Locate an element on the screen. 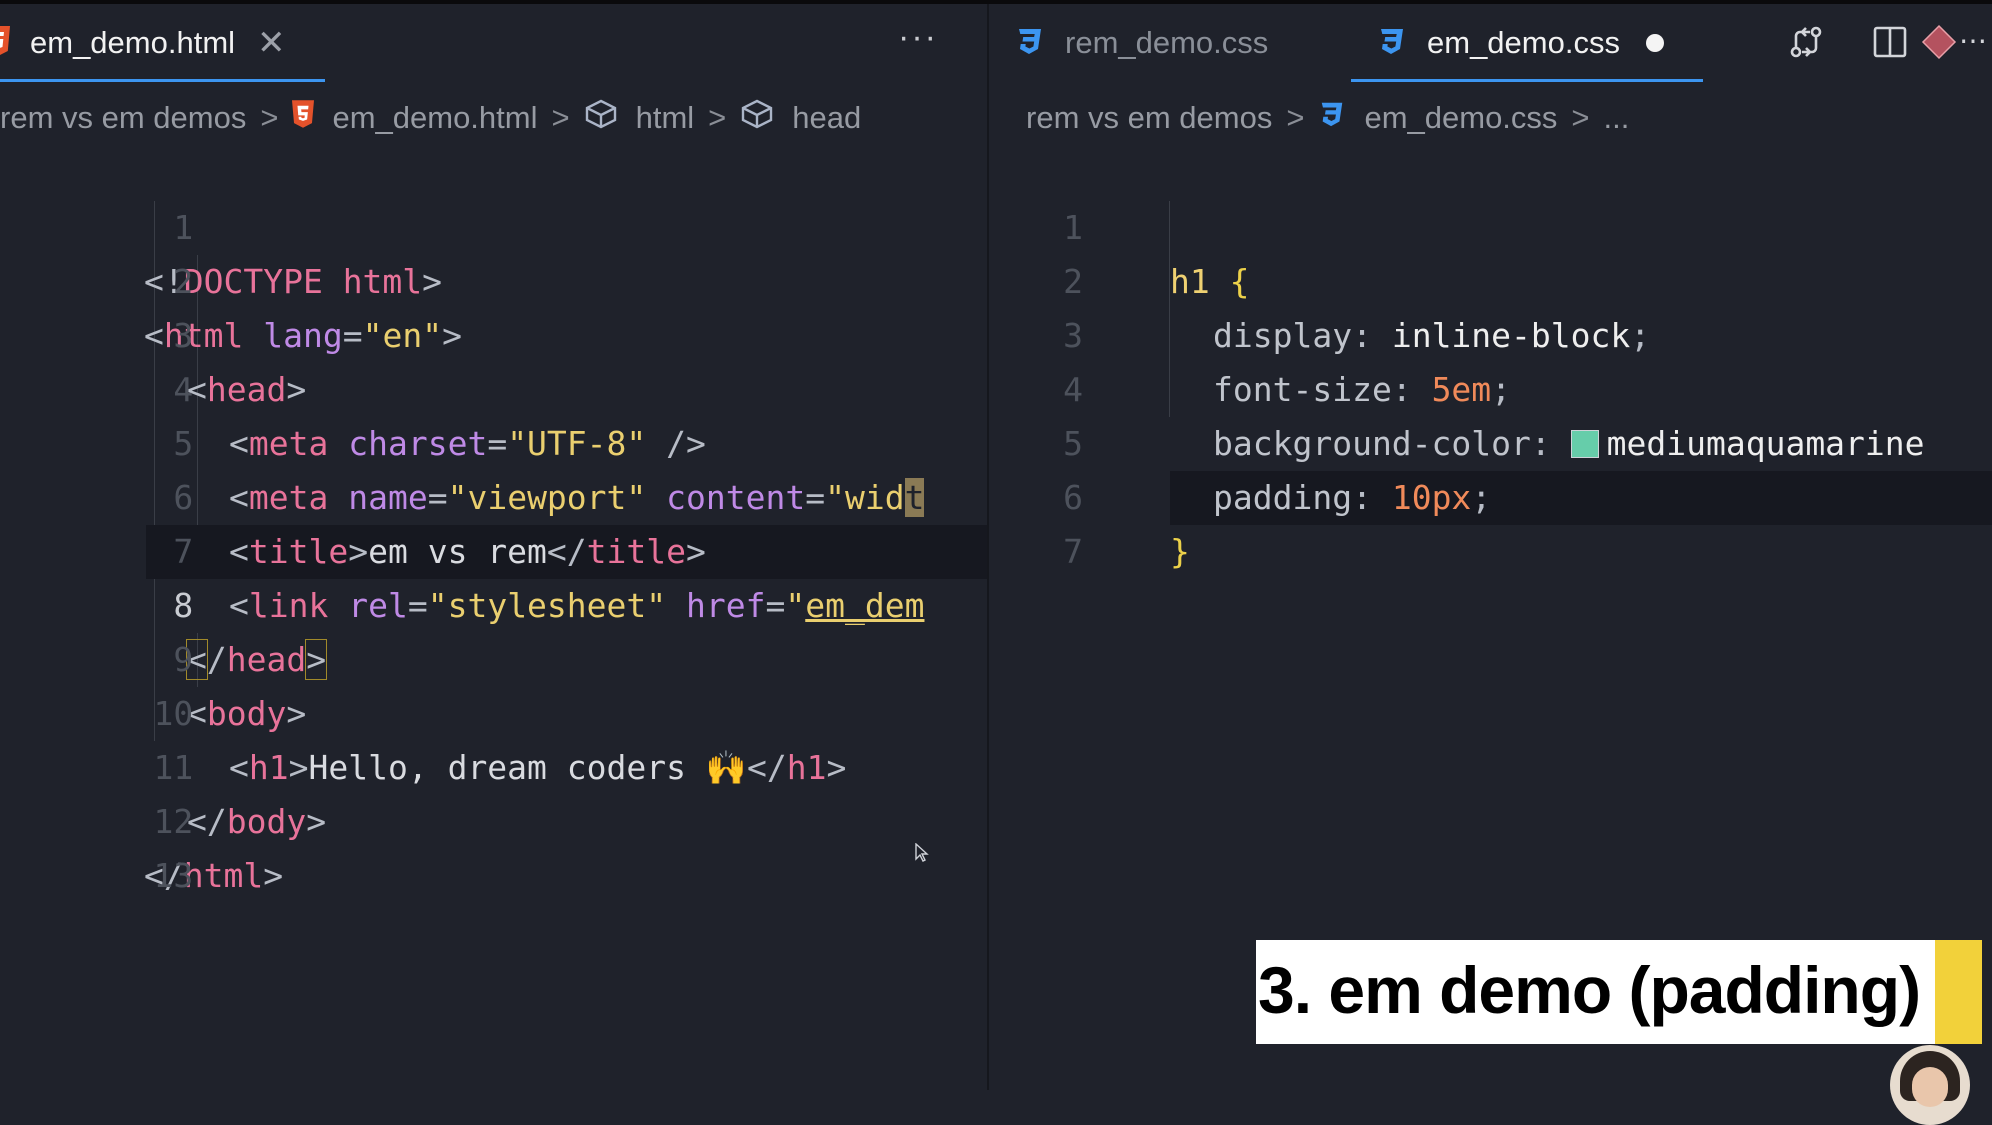  presenter-avatar is located at coordinates (1930, 1085).